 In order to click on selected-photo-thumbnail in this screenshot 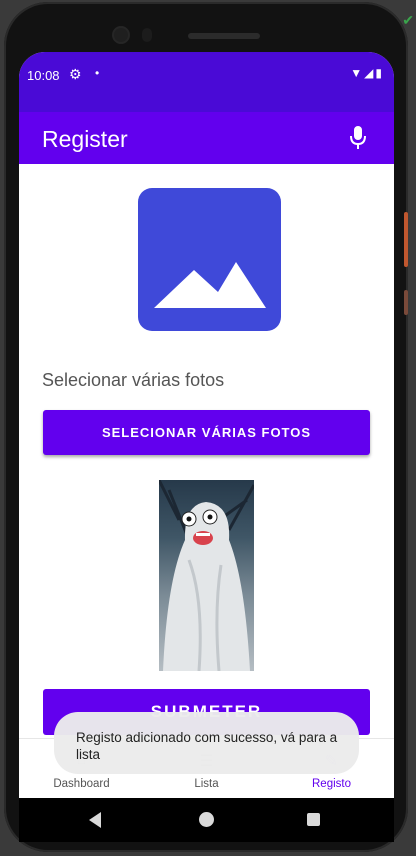, I will do `click(206, 575)`.